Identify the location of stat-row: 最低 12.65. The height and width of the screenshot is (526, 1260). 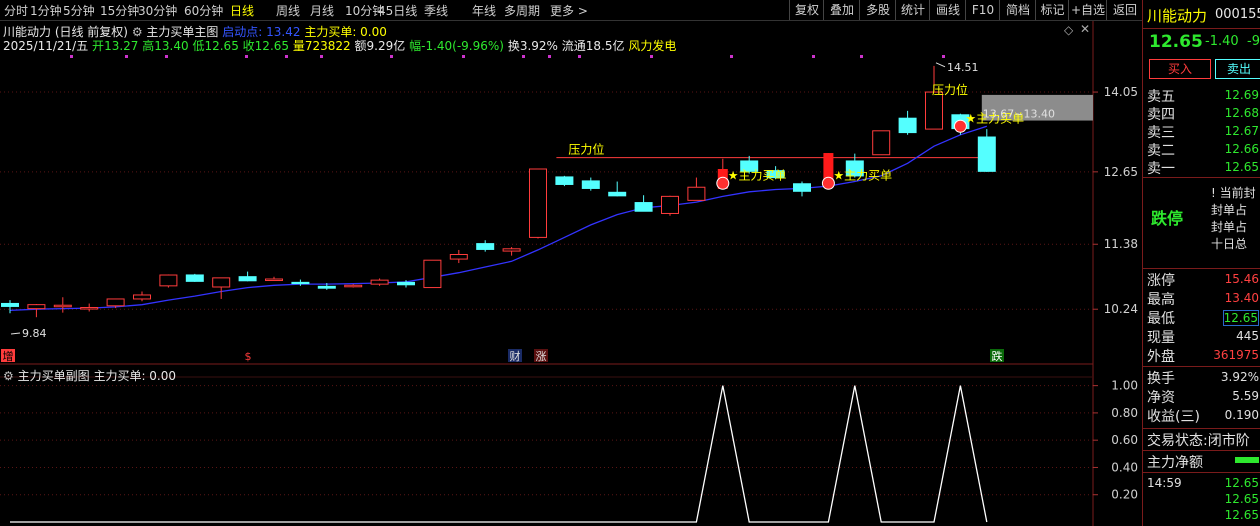
(1203, 317).